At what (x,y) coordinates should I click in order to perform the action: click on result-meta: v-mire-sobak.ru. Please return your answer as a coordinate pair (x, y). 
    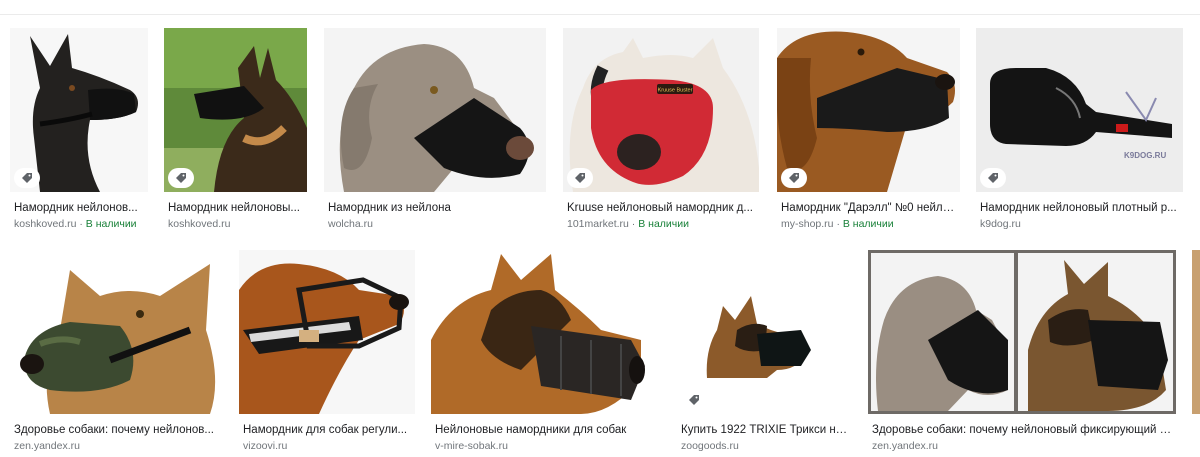
    Looking at the image, I should click on (545, 446).